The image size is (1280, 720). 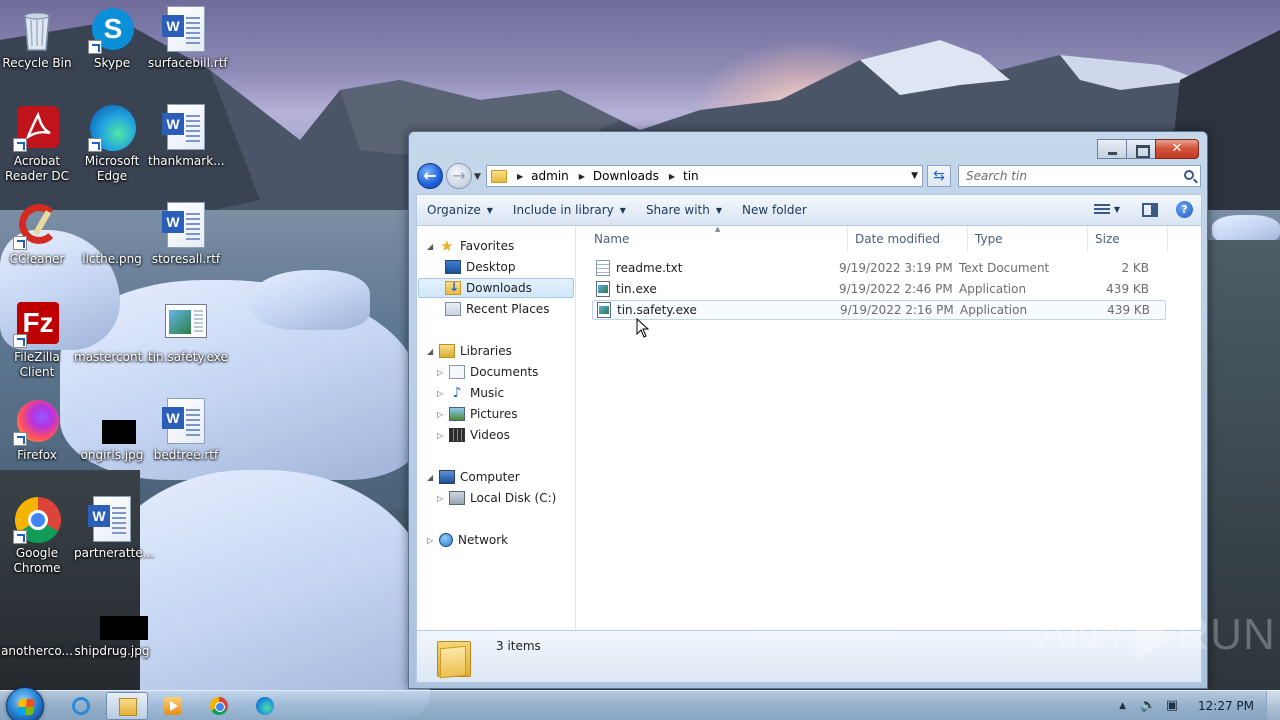 I want to click on file-date: 9/19/2022 2:46 PM, so click(x=896, y=289).